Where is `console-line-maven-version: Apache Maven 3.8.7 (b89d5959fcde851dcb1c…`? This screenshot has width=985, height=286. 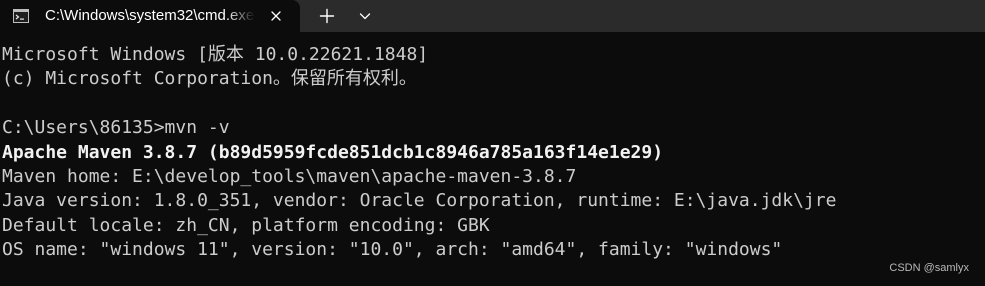 console-line-maven-version: Apache Maven 3.8.7 (b89d5959fcde851dcb1c… is located at coordinates (333, 152).